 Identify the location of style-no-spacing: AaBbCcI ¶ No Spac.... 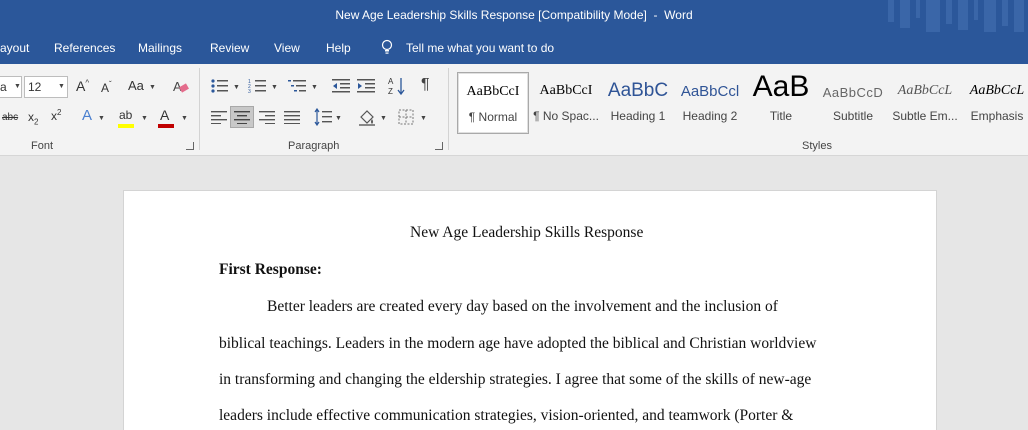
(566, 103).